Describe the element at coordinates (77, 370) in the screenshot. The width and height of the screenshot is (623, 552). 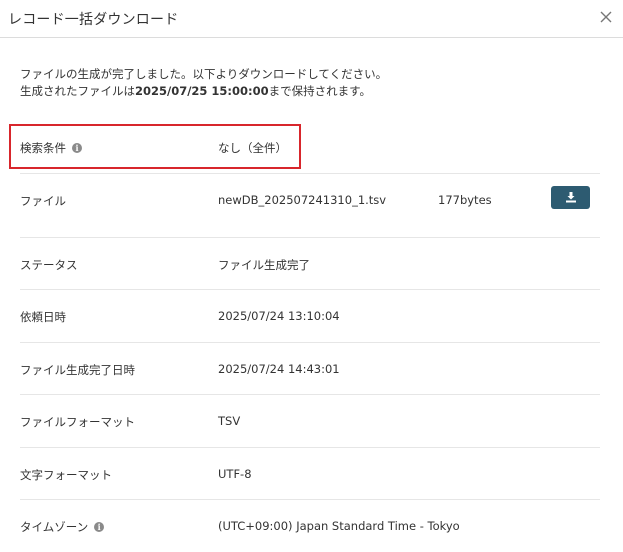
I see `generated-date-label: ファイル生成完了日時` at that location.